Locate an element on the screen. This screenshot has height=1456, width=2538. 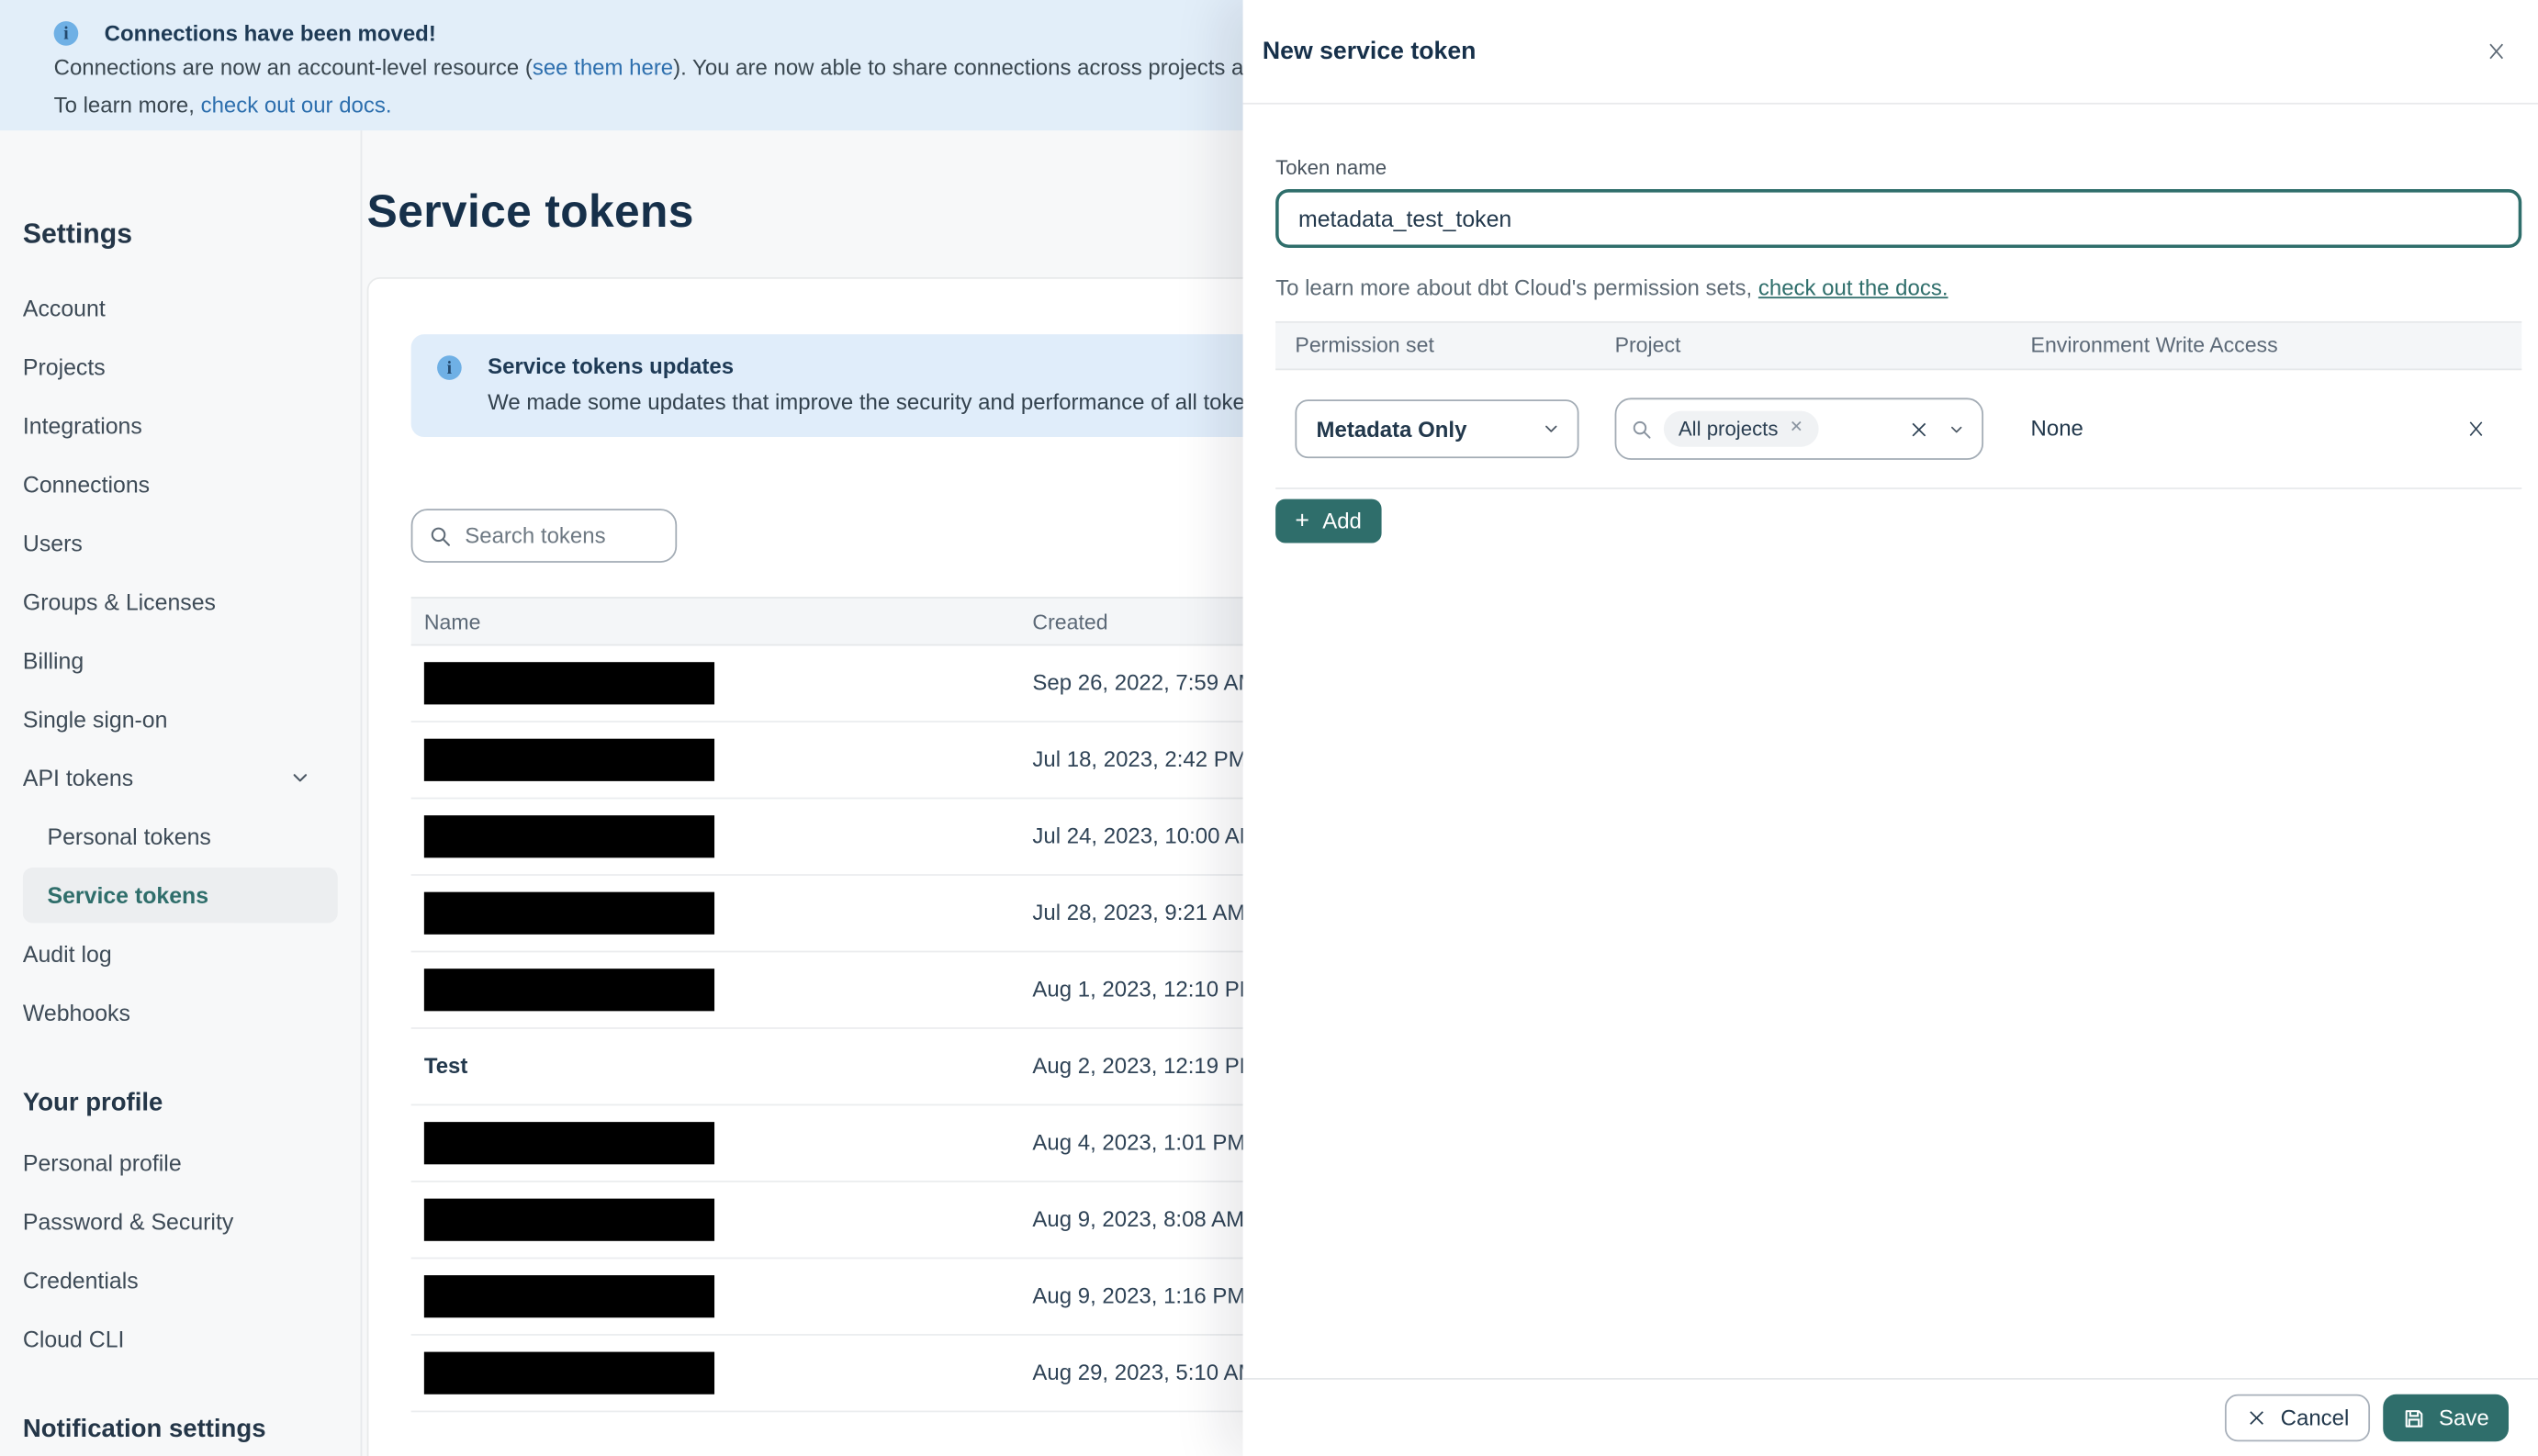
save-button-label: Save is located at coordinates (2464, 1418).